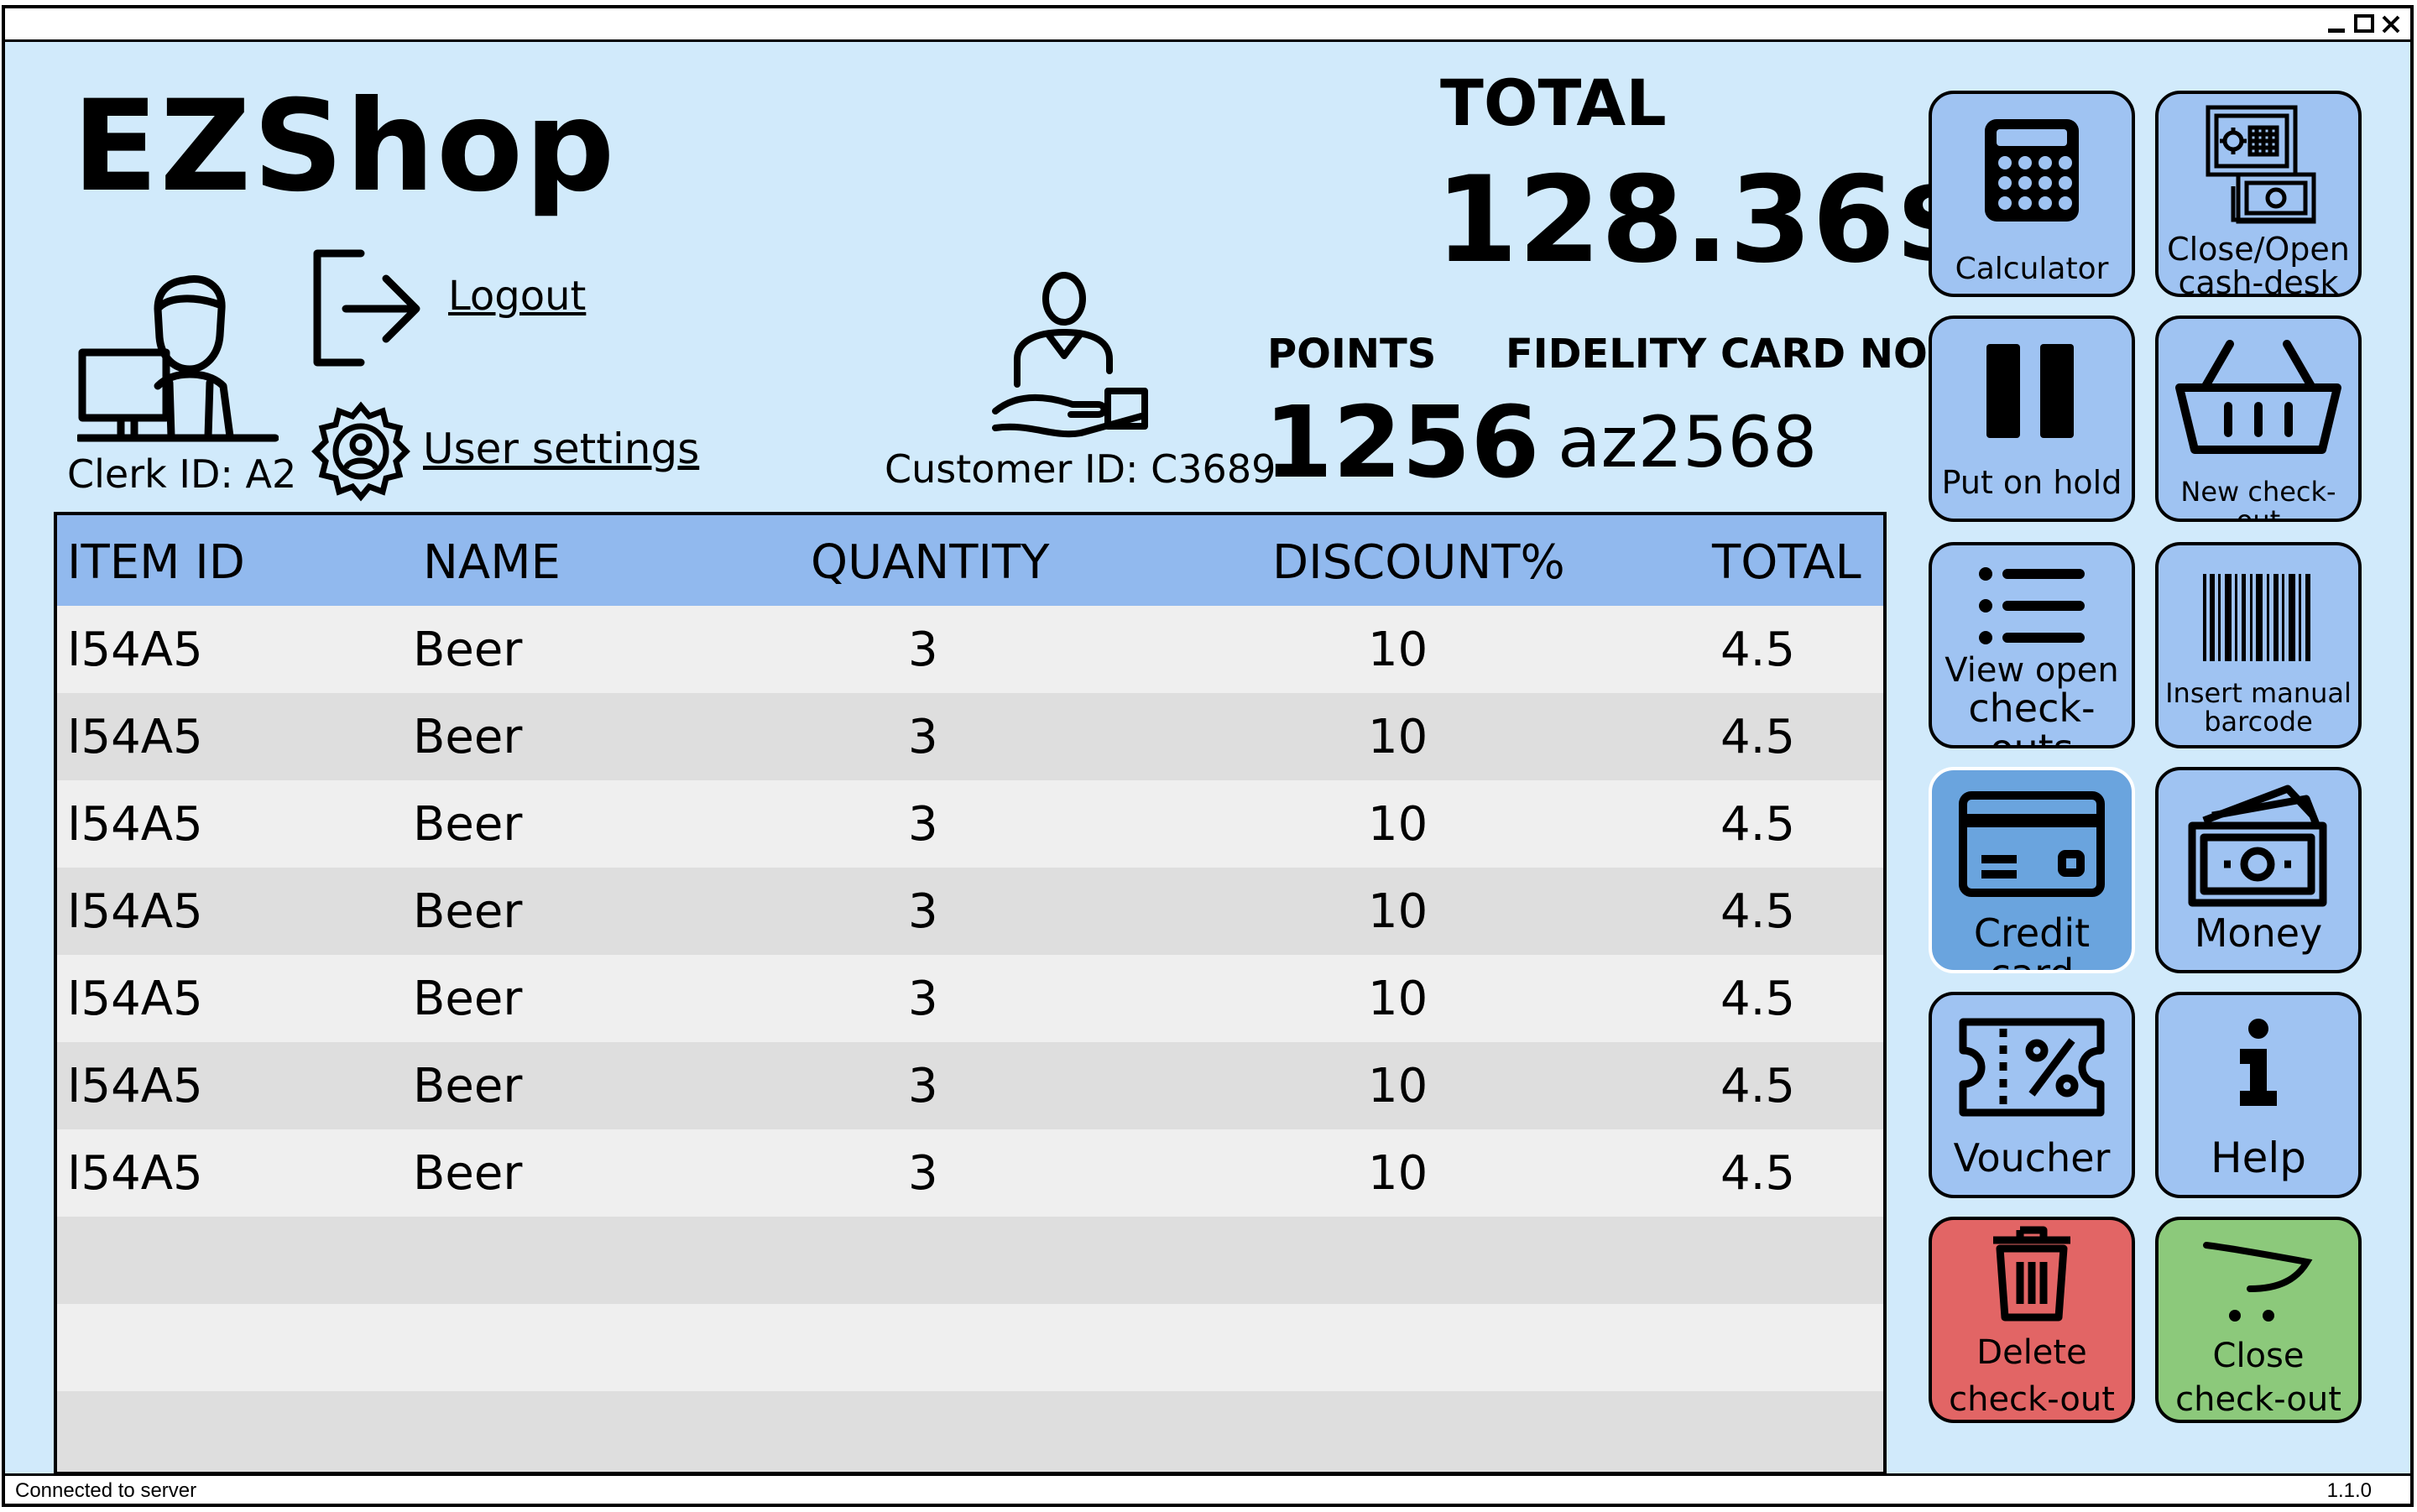 The height and width of the screenshot is (1512, 2417). Describe the element at coordinates (2258, 499) in the screenshot. I see `new-checkout-label: New check-out` at that location.